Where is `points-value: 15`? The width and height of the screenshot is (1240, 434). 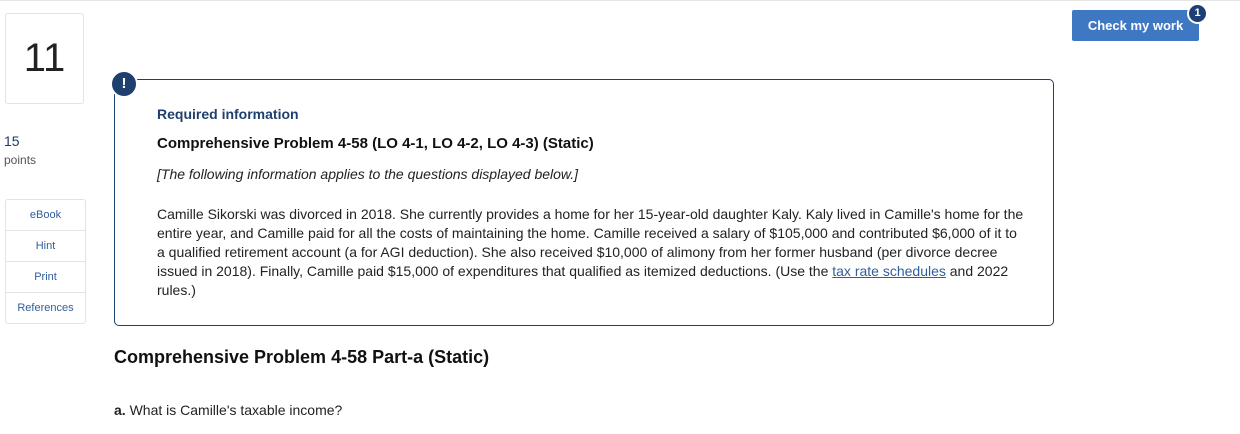
points-value: 15 is located at coordinates (12, 141).